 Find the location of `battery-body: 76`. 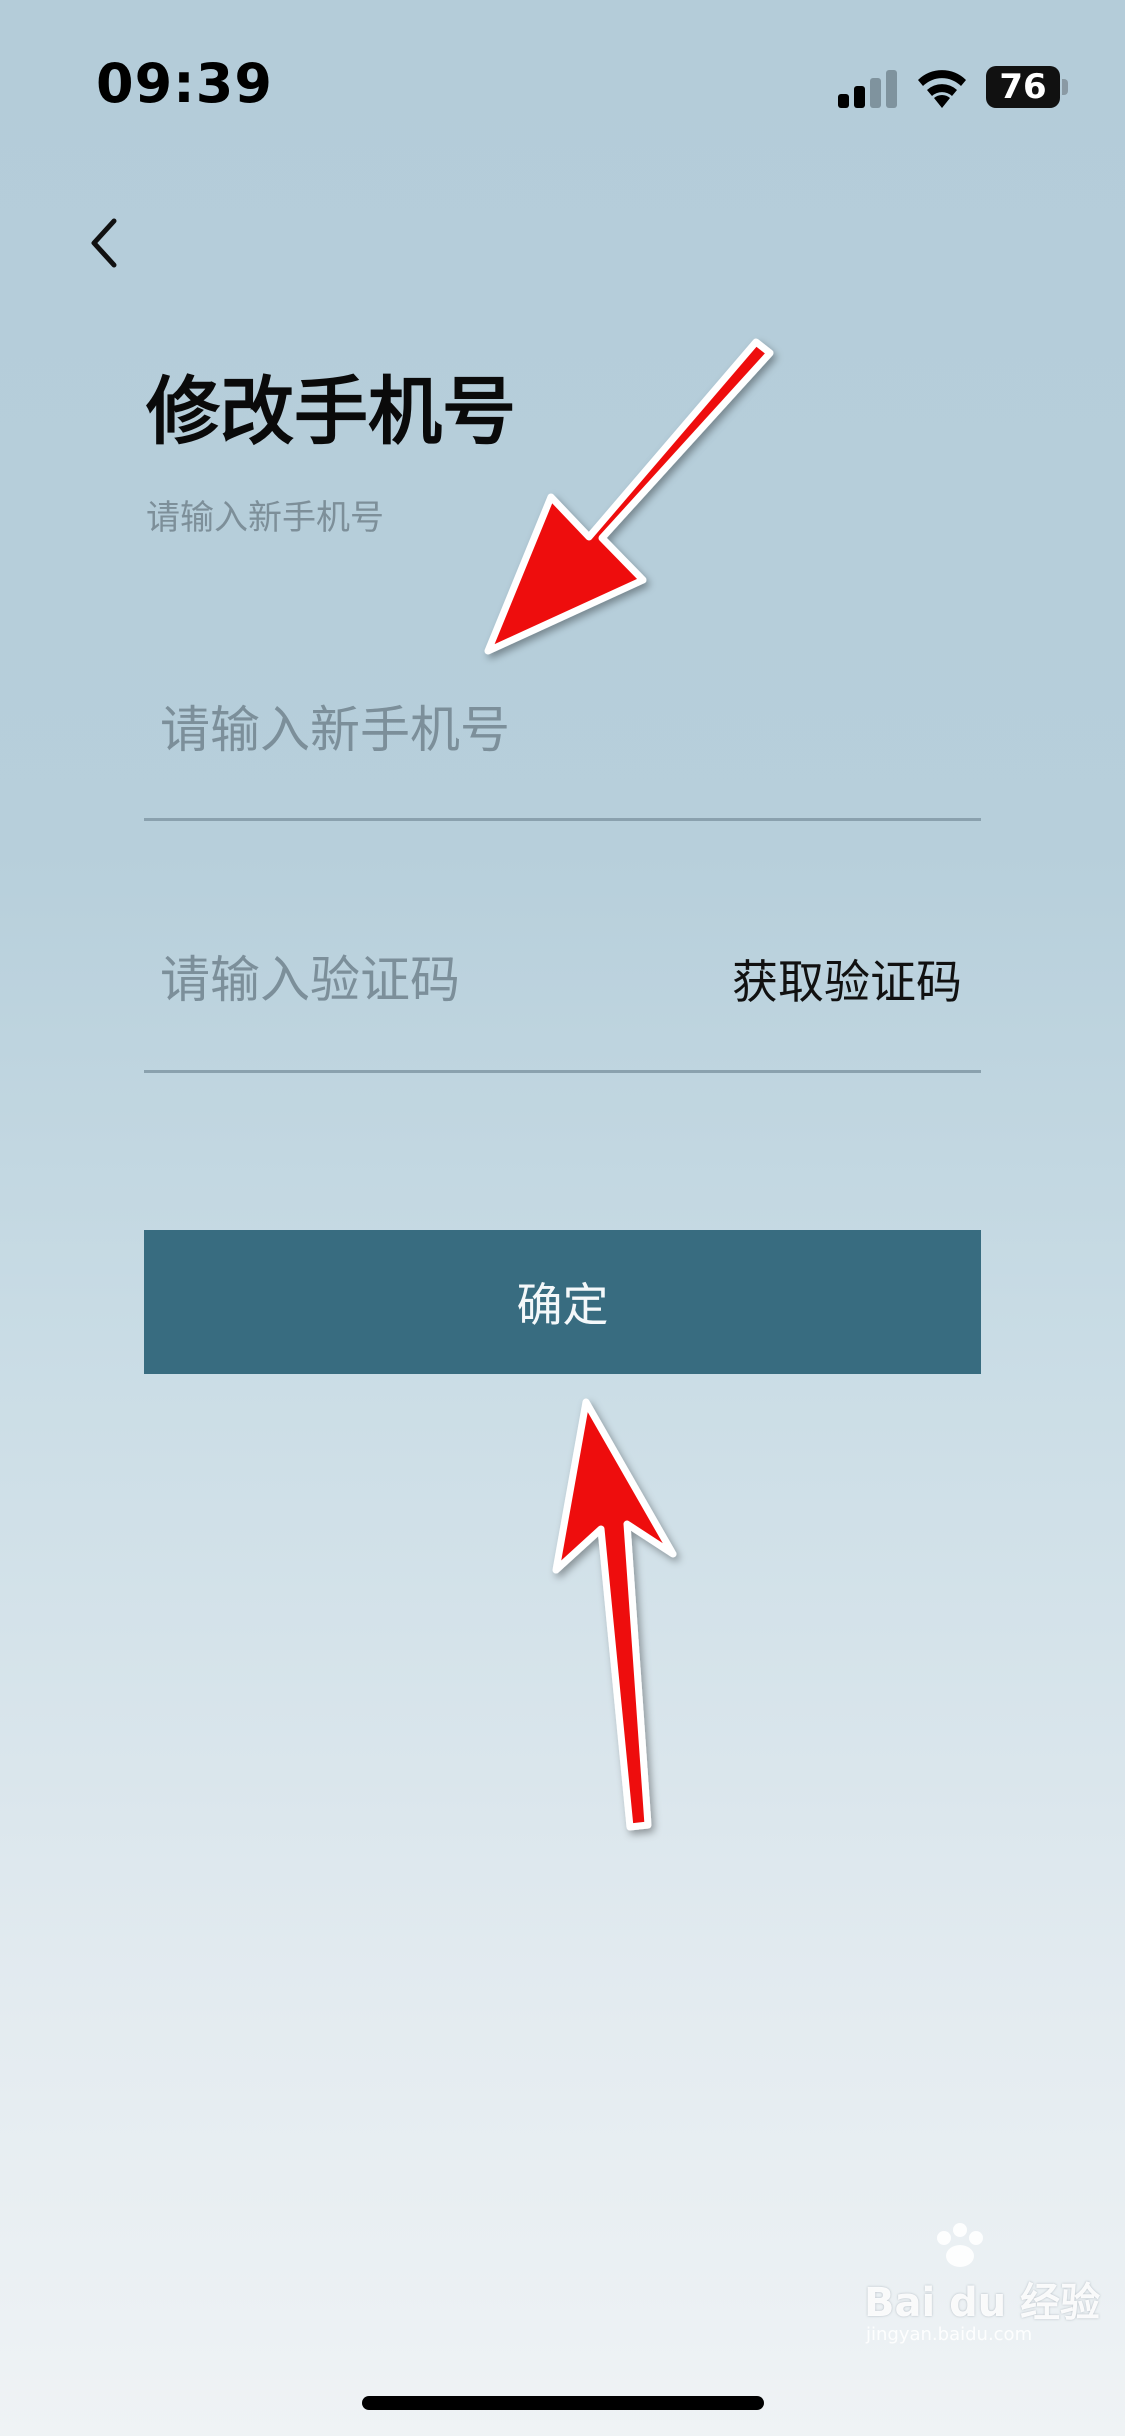

battery-body: 76 is located at coordinates (1023, 87).